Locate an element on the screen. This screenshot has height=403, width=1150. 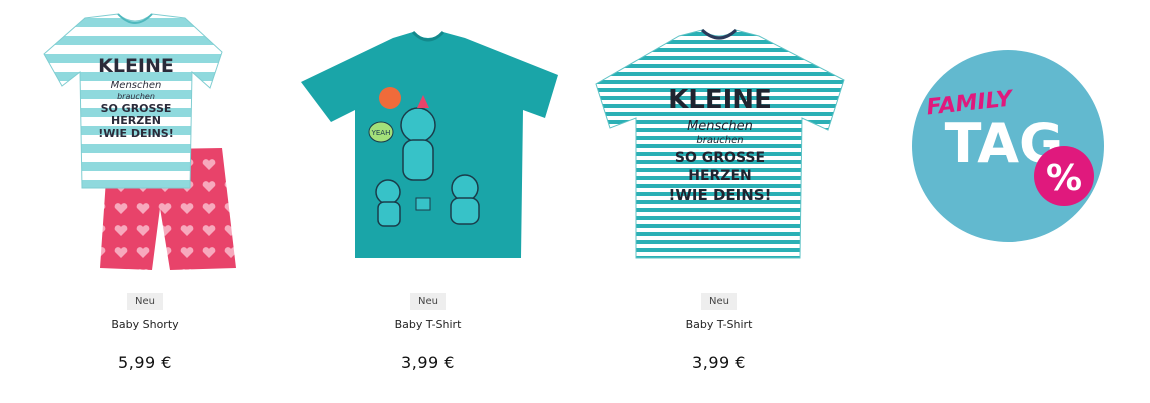
print-line: SO GROSSE is located at coordinates (720, 158).